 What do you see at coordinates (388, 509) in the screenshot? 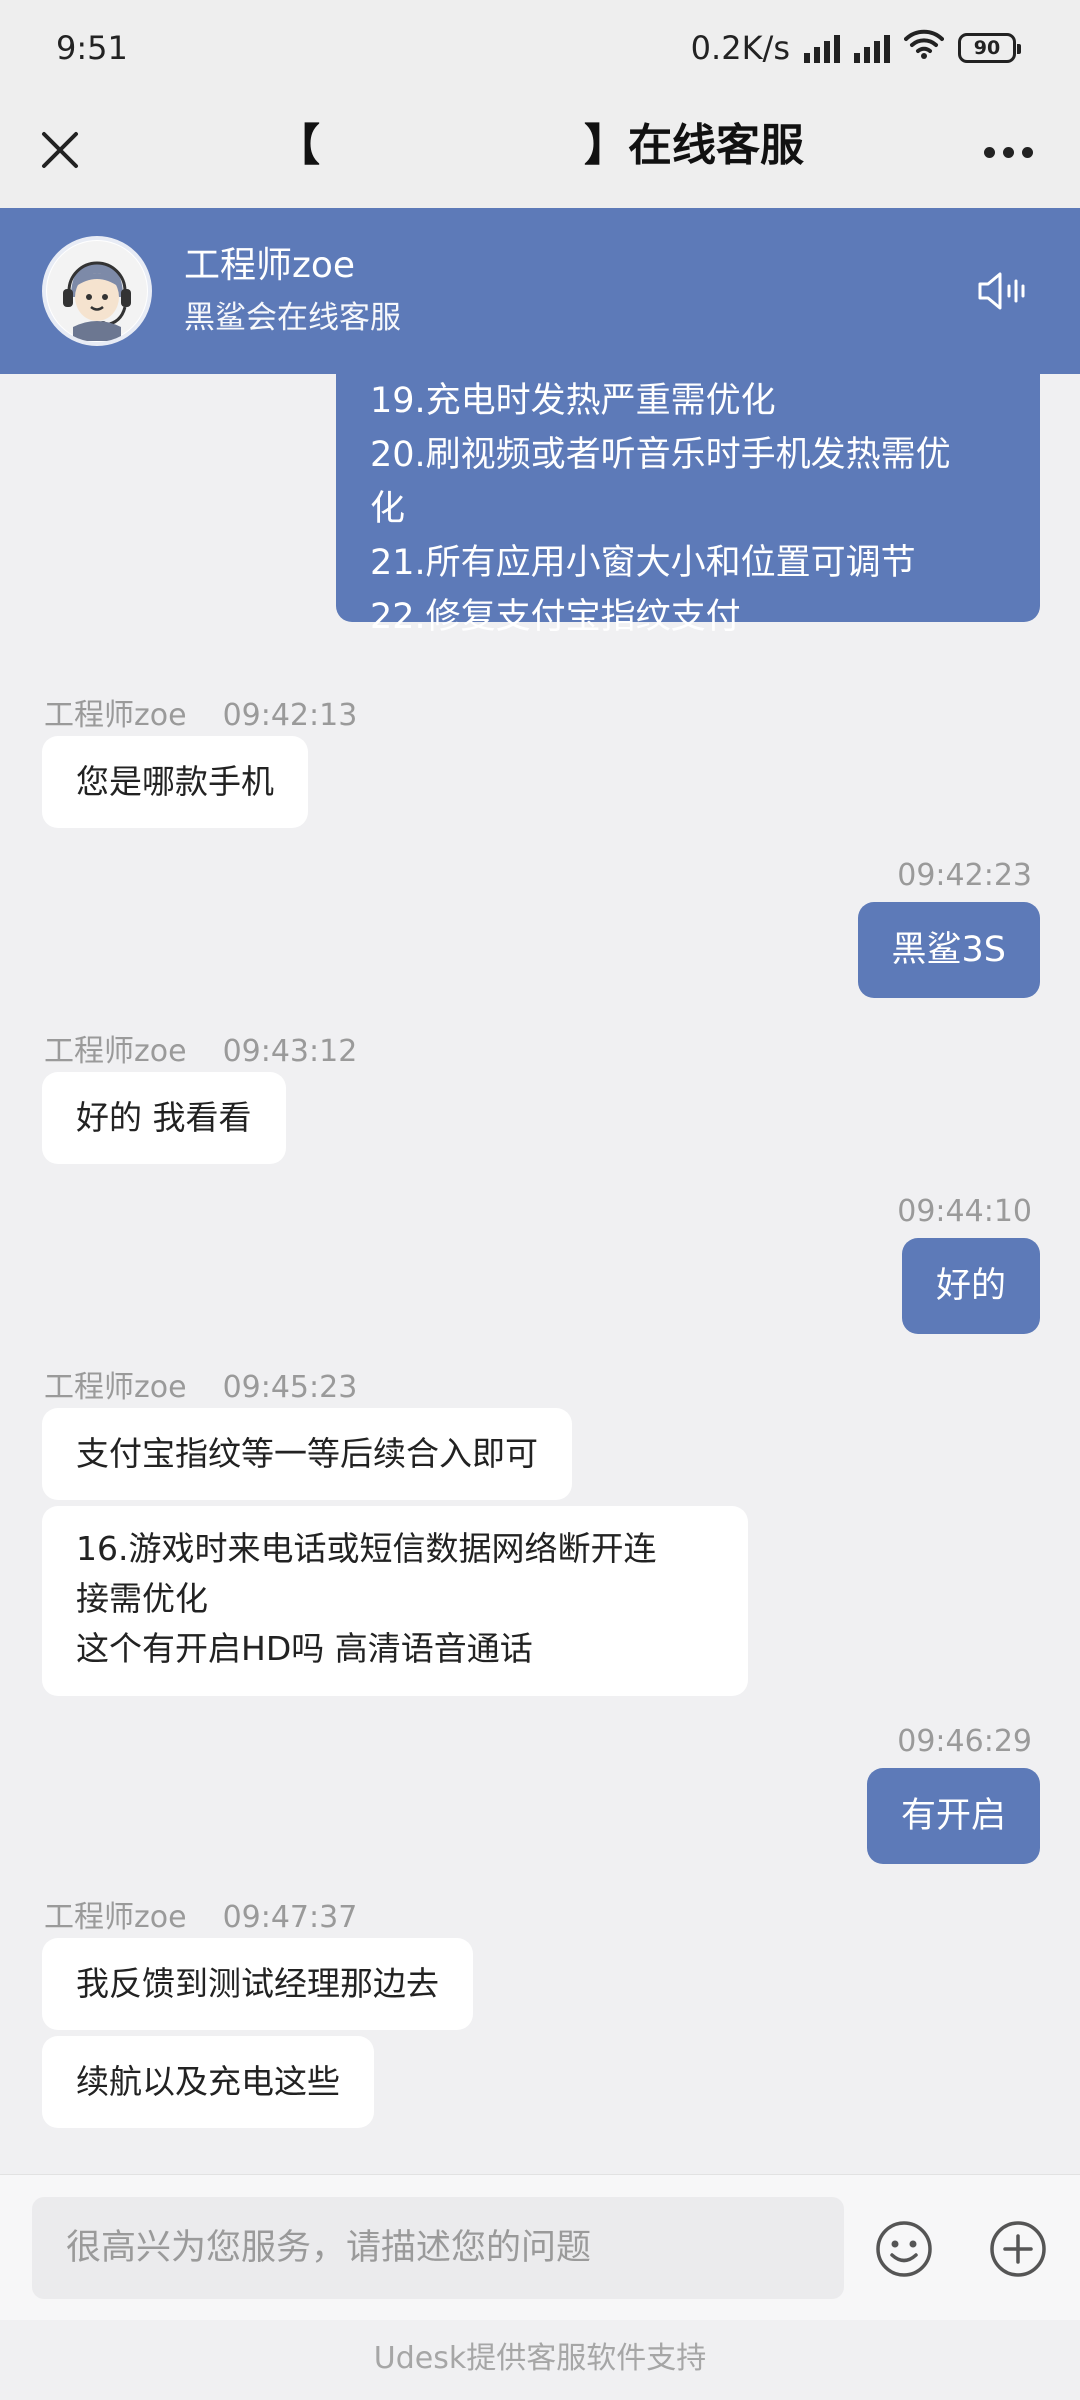
I see `message-line: 化` at bounding box center [388, 509].